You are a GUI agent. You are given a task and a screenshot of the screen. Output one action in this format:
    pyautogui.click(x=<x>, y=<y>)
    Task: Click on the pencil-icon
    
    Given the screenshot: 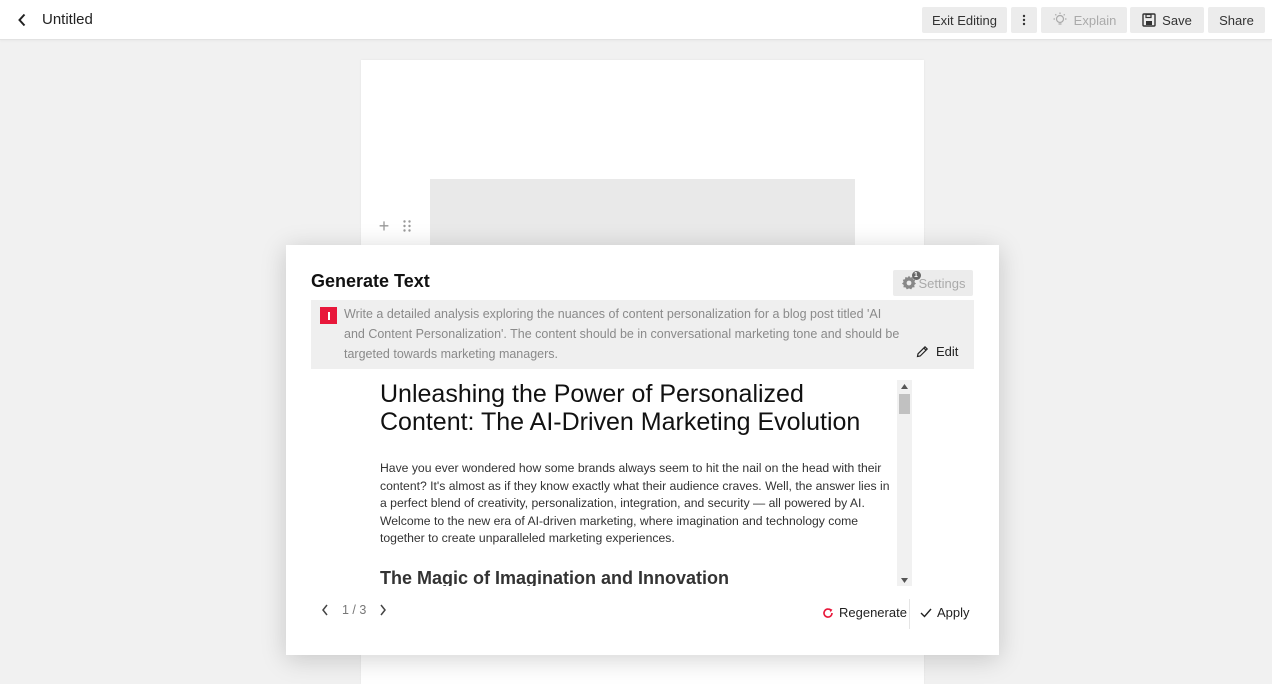 What is the action you would take?
    pyautogui.click(x=922, y=351)
    